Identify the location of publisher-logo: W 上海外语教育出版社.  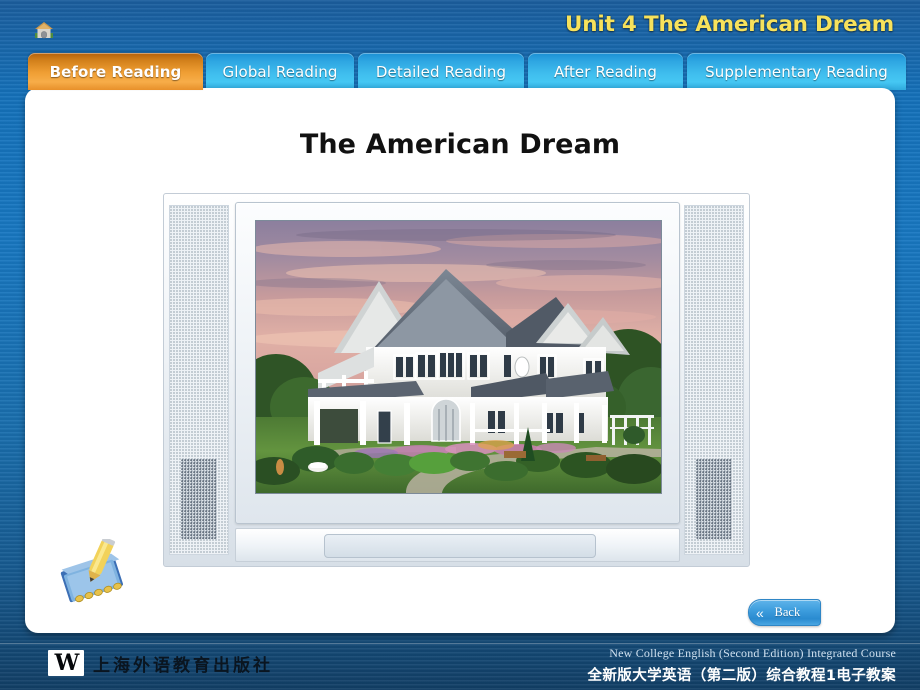
(160, 663).